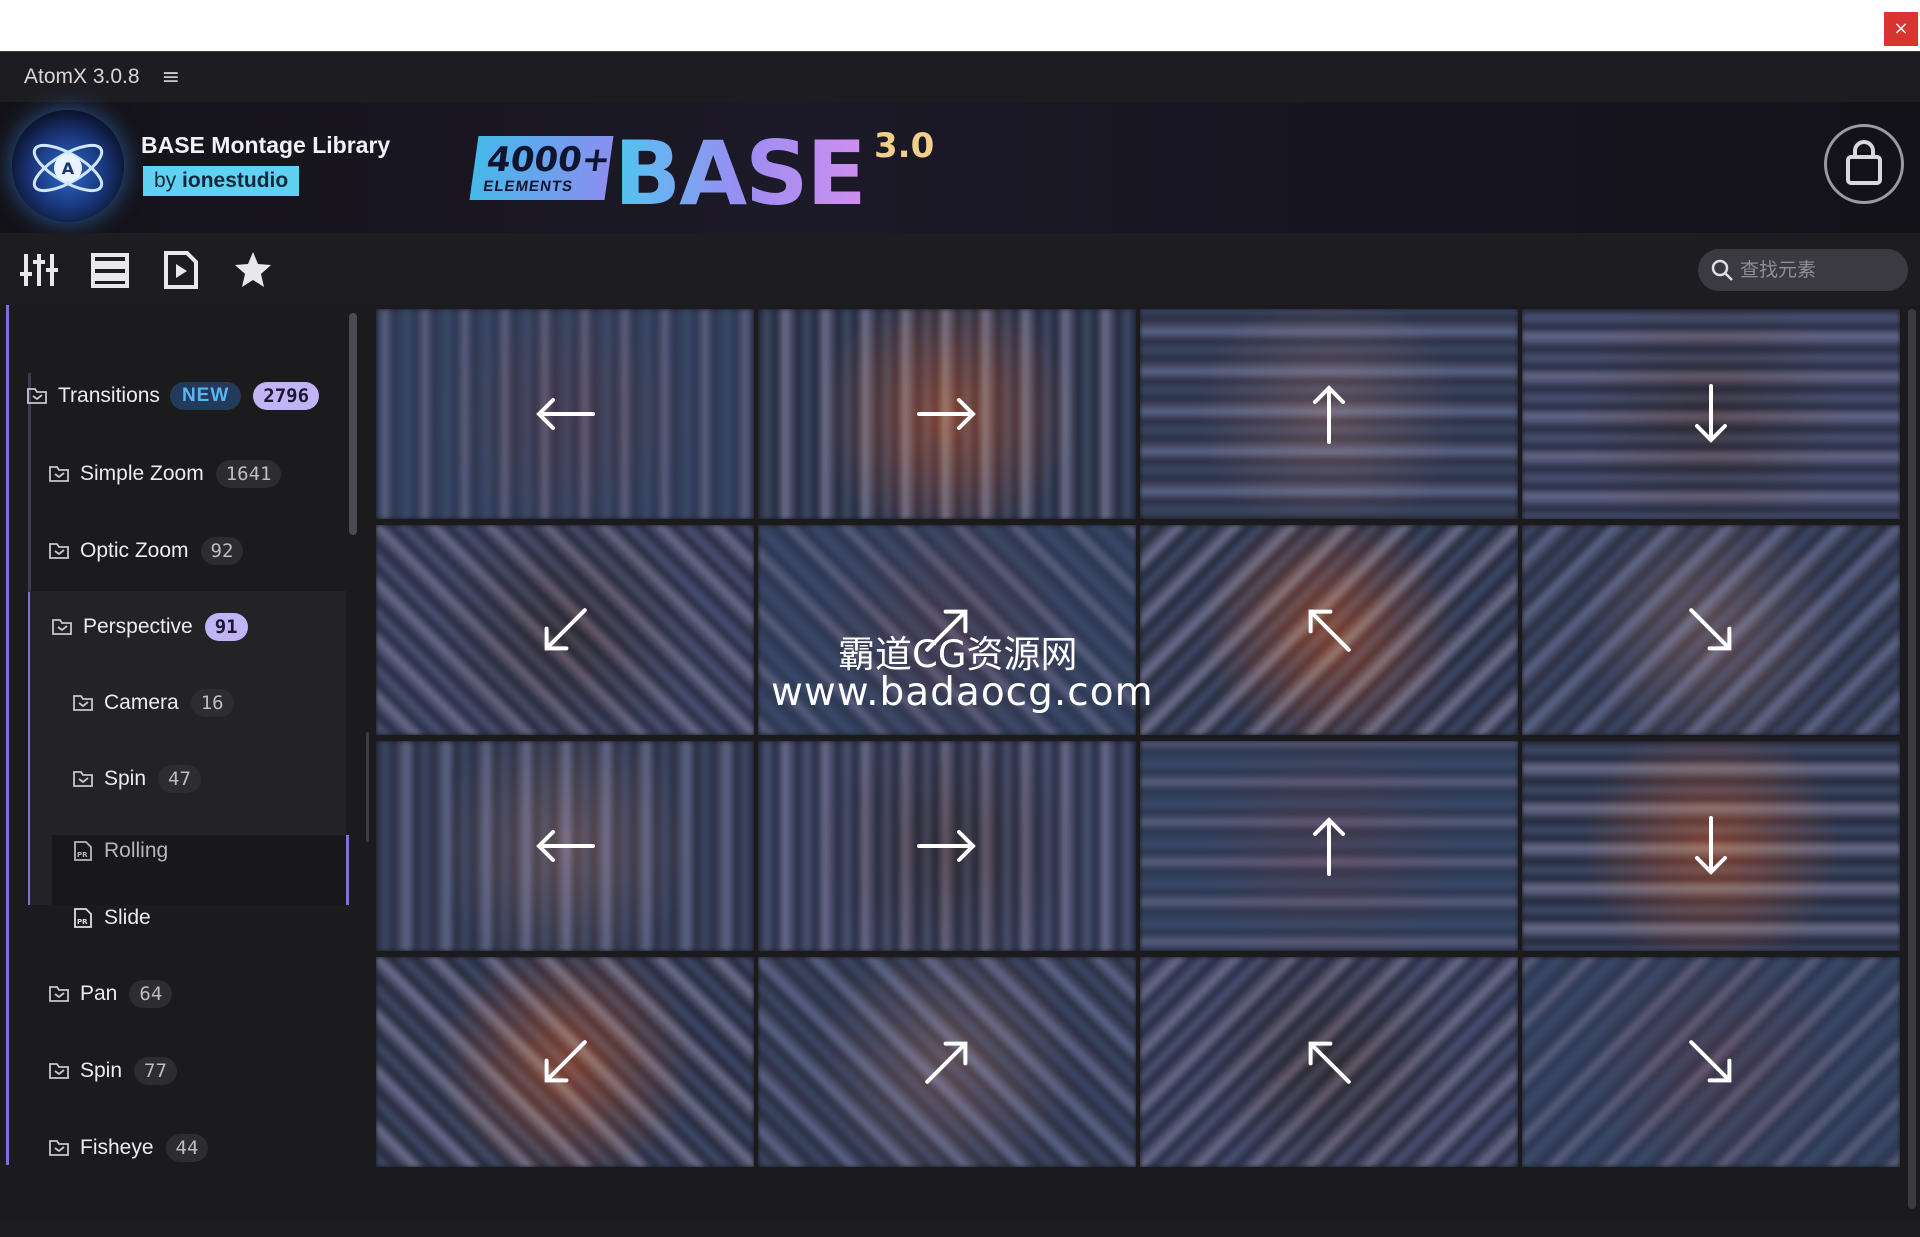 The image size is (1920, 1237). I want to click on promo-base-word: BASE, so click(740, 173).